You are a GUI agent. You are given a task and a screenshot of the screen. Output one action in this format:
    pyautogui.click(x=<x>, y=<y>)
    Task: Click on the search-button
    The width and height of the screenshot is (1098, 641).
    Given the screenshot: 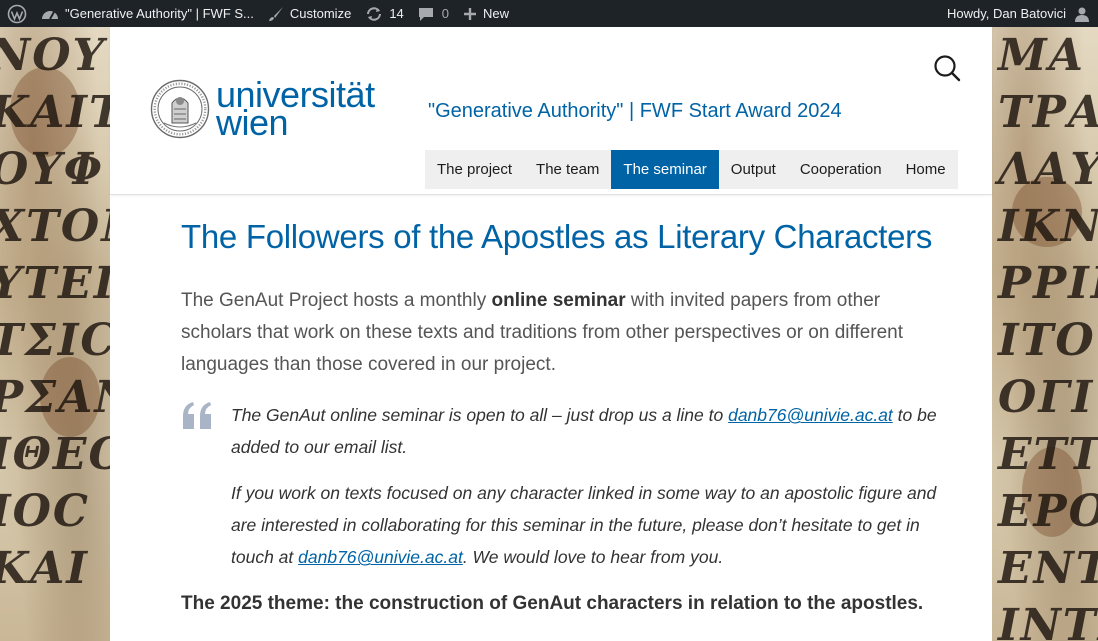 What is the action you would take?
    pyautogui.click(x=947, y=68)
    